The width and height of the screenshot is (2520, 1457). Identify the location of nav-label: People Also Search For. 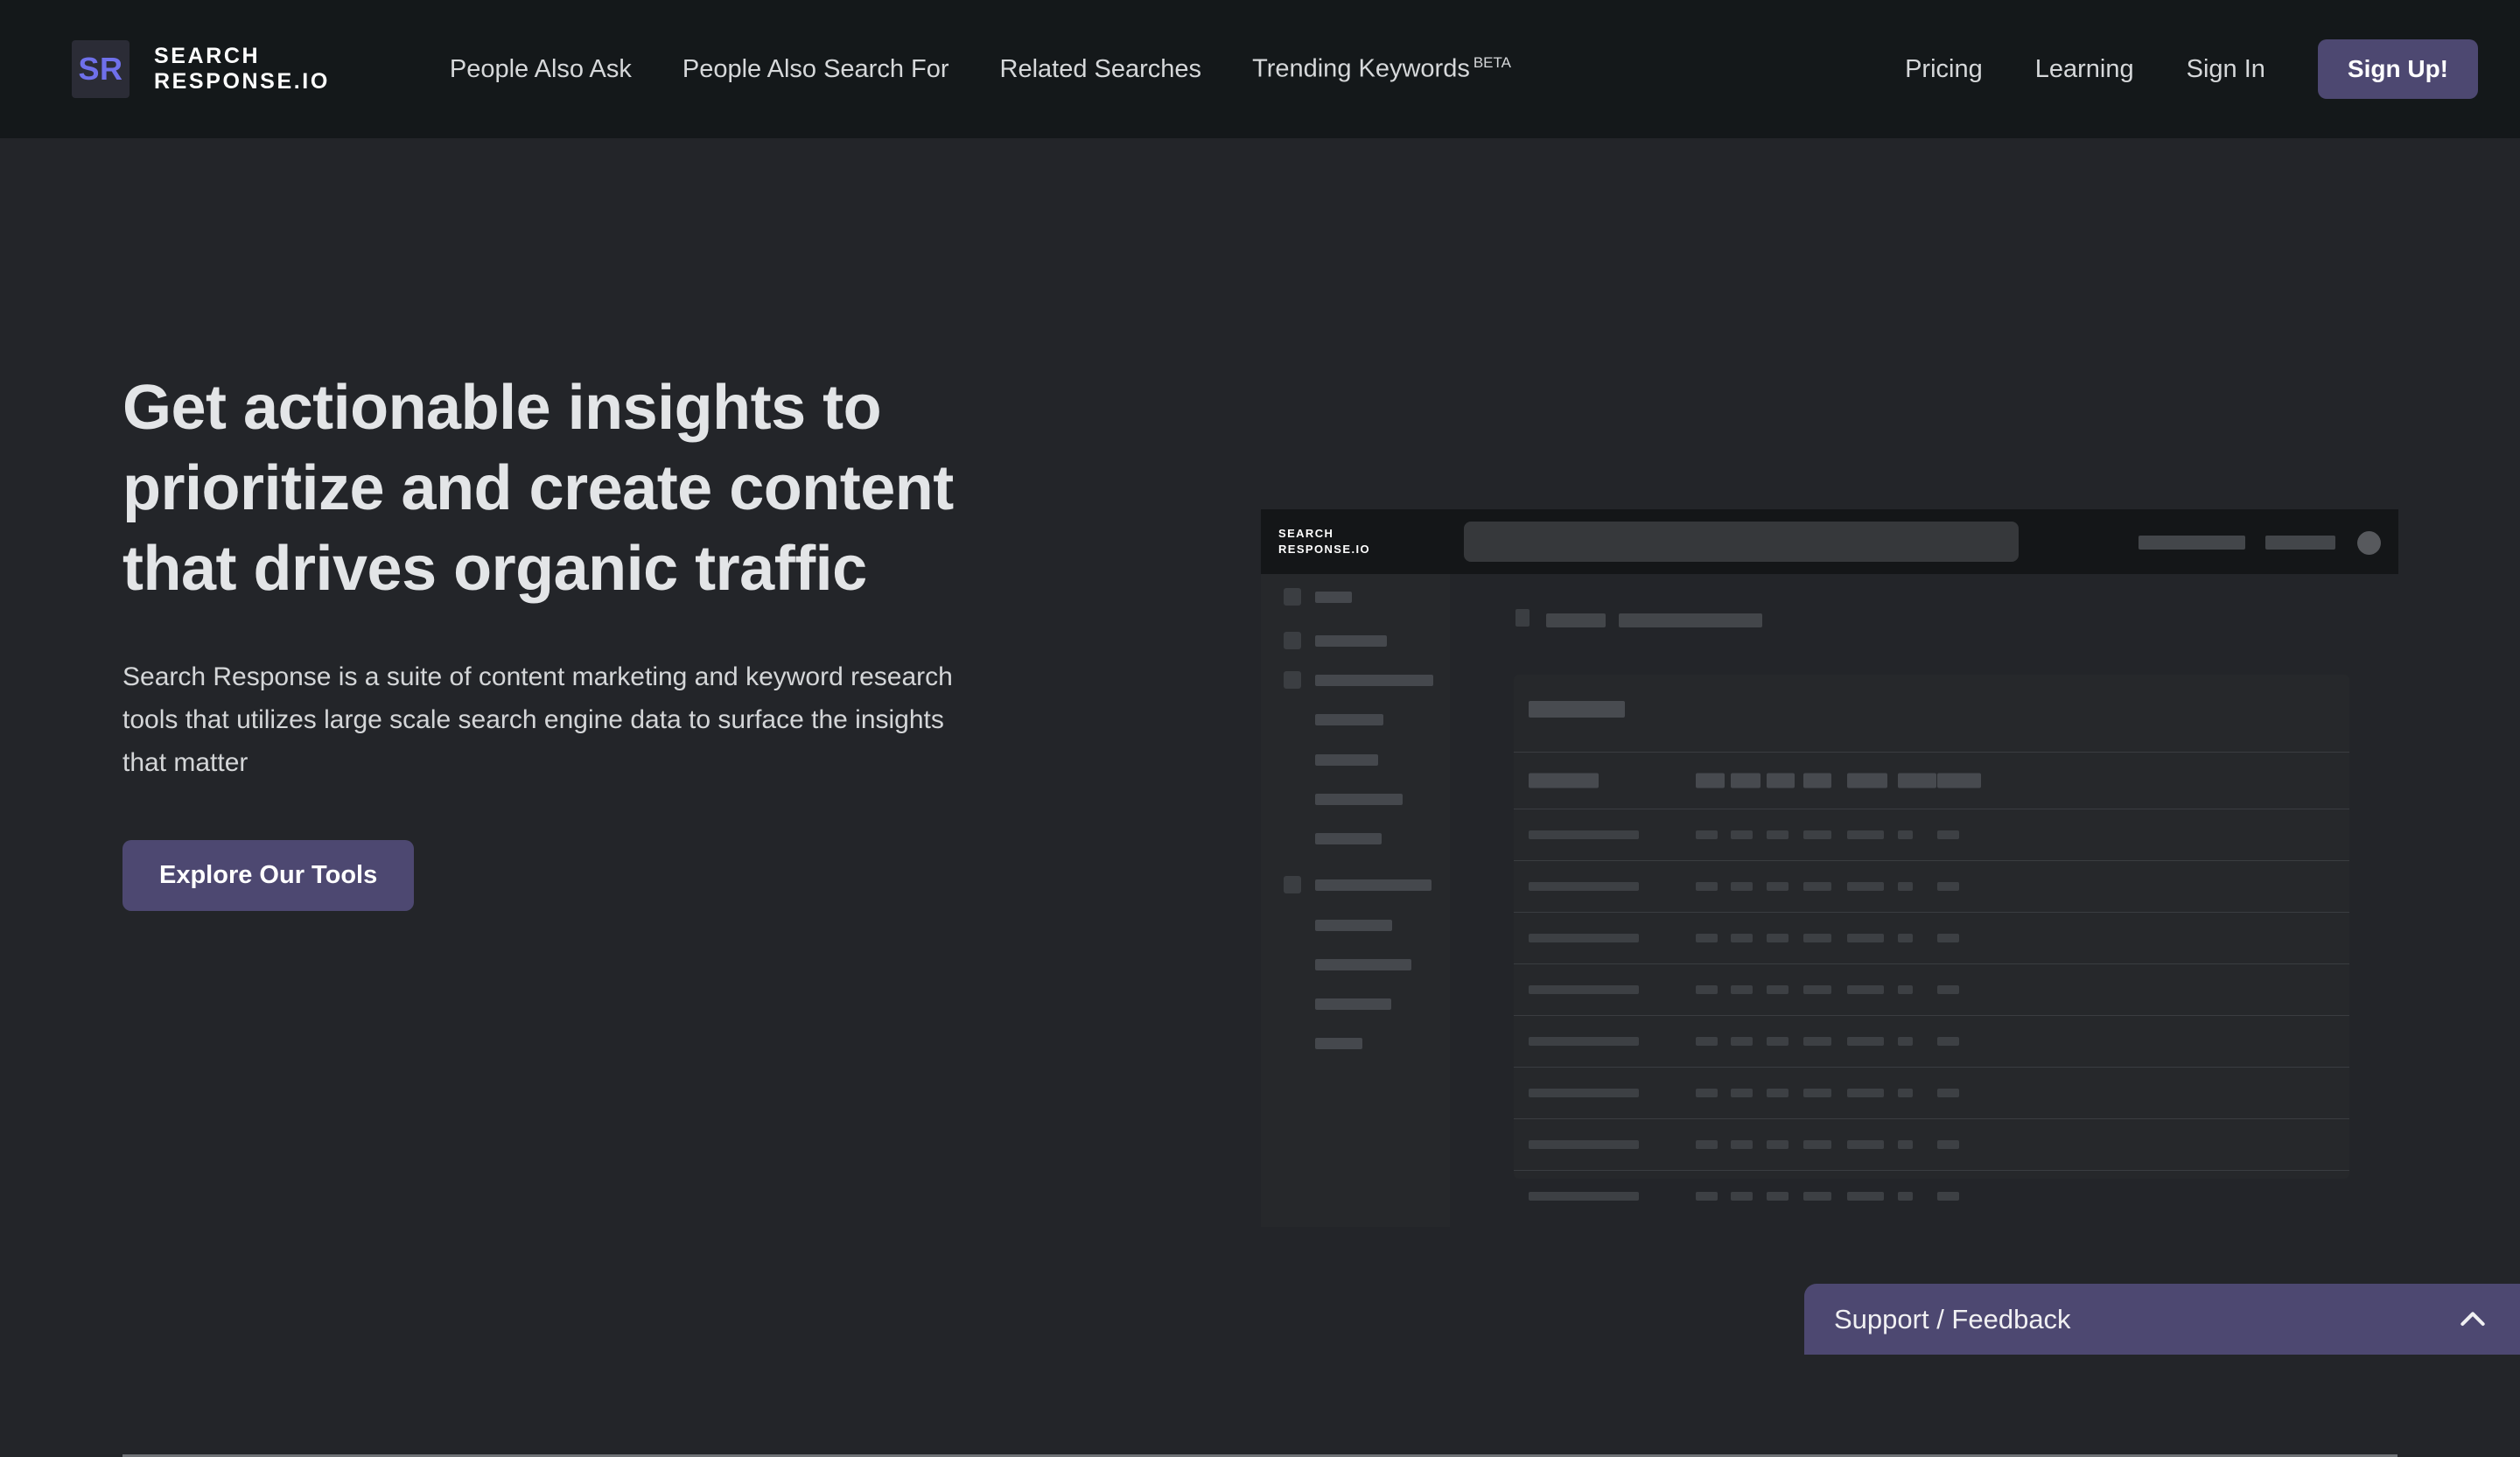
(815, 68).